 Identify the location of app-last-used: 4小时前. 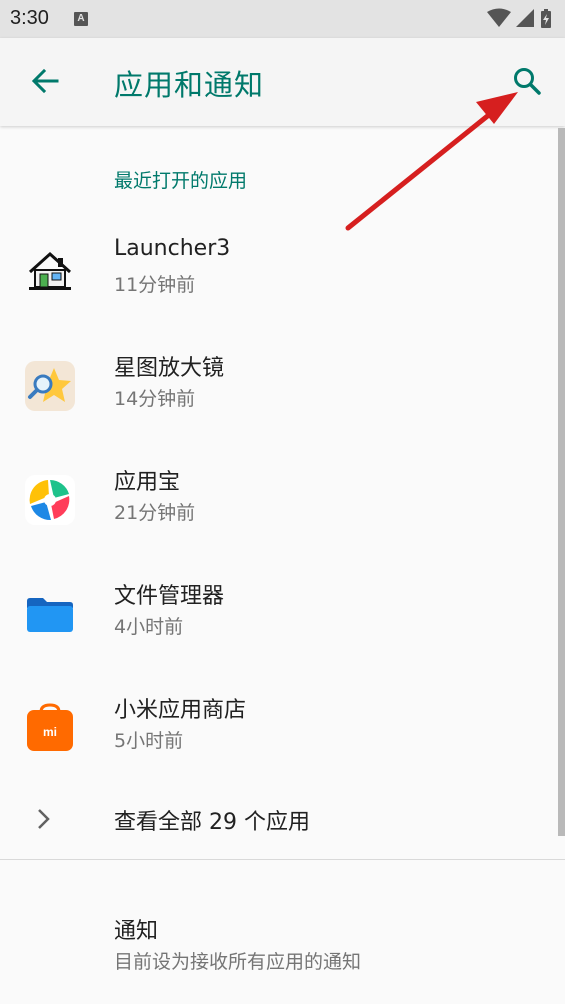
(149, 627).